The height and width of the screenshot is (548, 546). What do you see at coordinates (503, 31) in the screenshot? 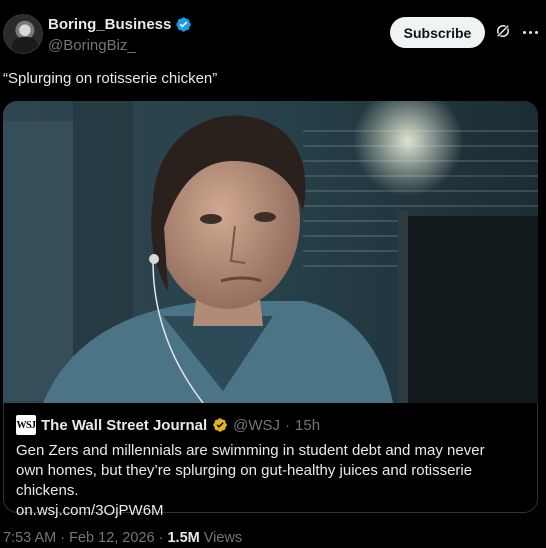
I see `grok-icon` at bounding box center [503, 31].